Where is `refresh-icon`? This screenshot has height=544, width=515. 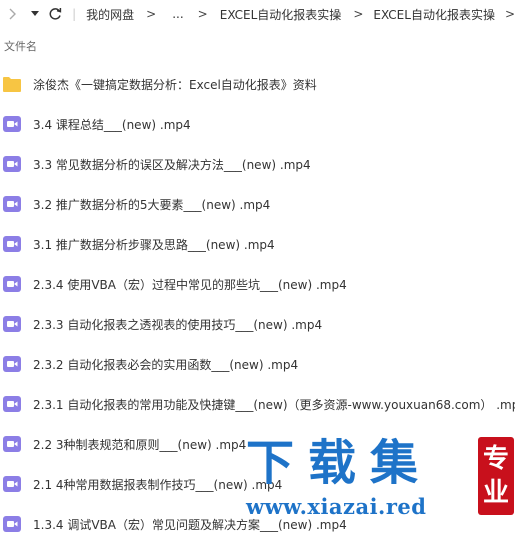 refresh-icon is located at coordinates (55, 14).